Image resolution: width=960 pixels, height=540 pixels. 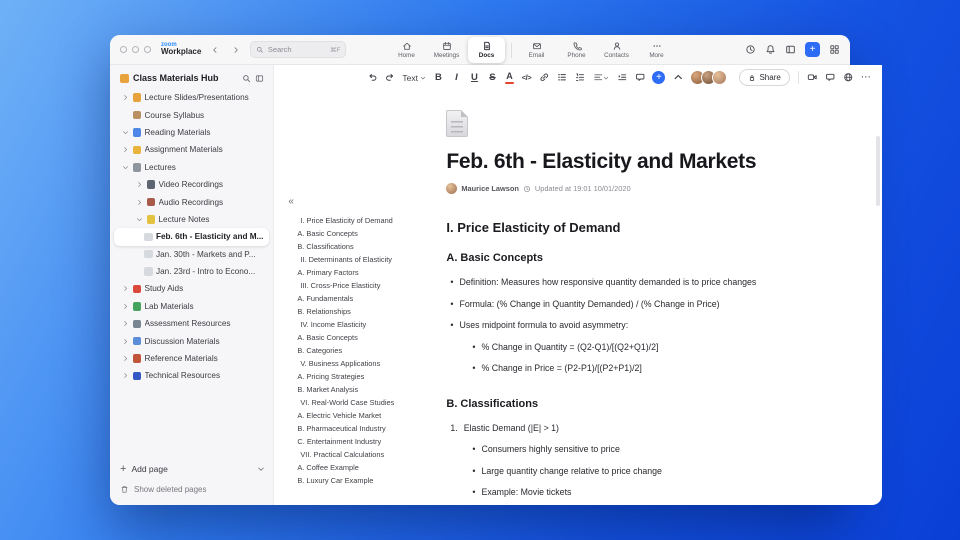 I want to click on sidebar-item-technical-resources: Technical Resources, so click(x=191, y=375).